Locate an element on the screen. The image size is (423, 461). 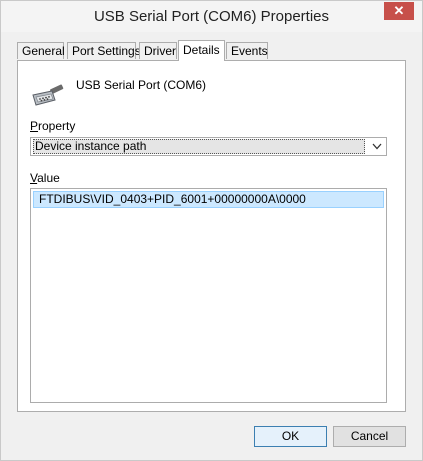
list-item: FTDIBUS\VID_0403+PID_6001+00000000A\0000 is located at coordinates (208, 199).